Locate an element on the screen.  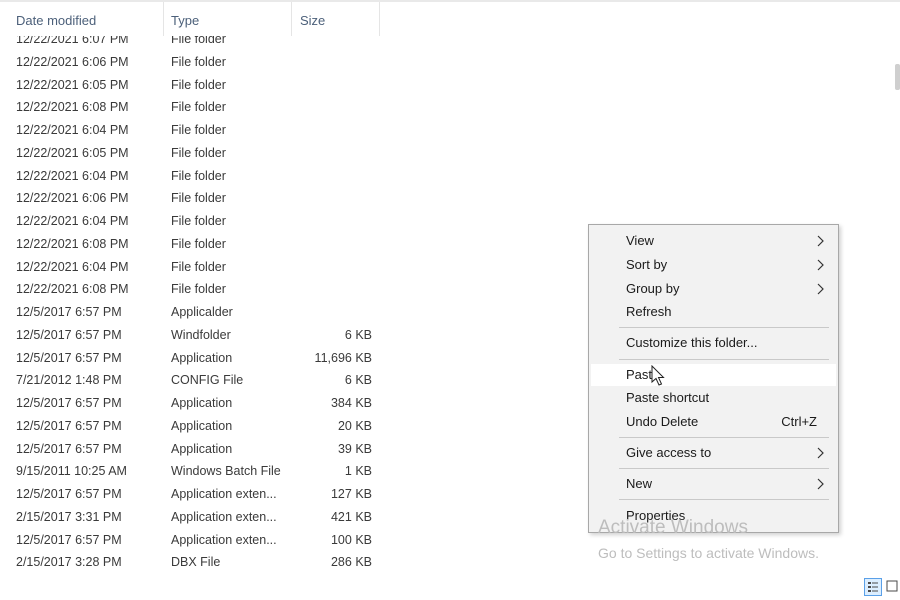
mouse-pointer-icon is located at coordinates (658, 375).